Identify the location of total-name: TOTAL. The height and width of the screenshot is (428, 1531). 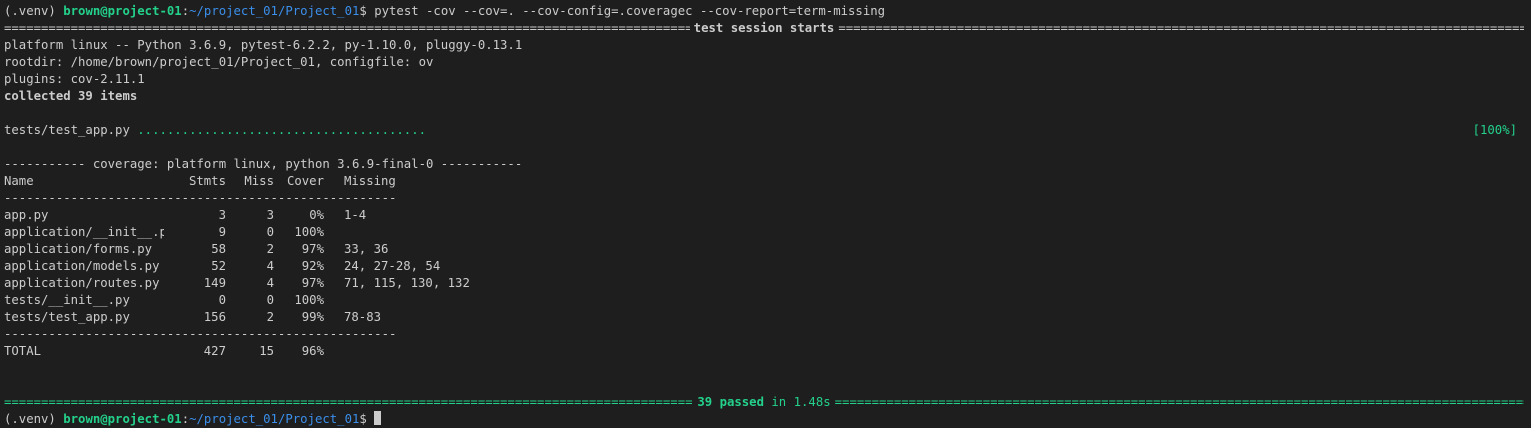
(23, 351).